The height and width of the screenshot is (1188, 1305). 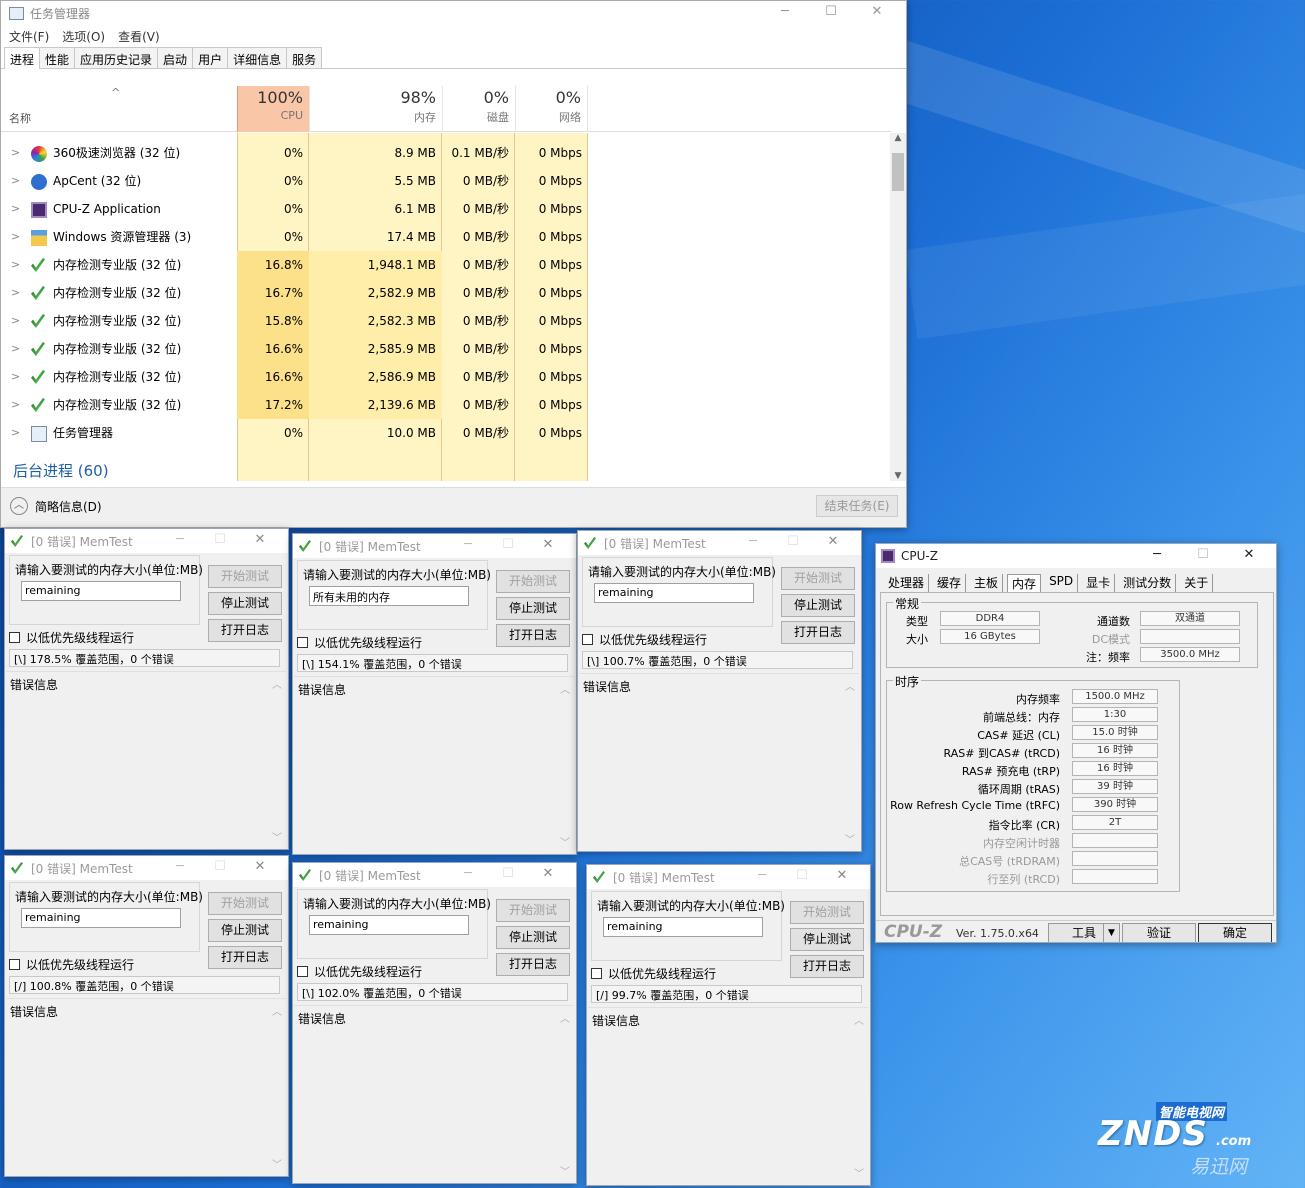 What do you see at coordinates (446, 153) in the screenshot?
I see `process-row: >360极速浏览器 (32 位) 0% 8.9 MB 0.1 MB/秒 0 Mbps` at bounding box center [446, 153].